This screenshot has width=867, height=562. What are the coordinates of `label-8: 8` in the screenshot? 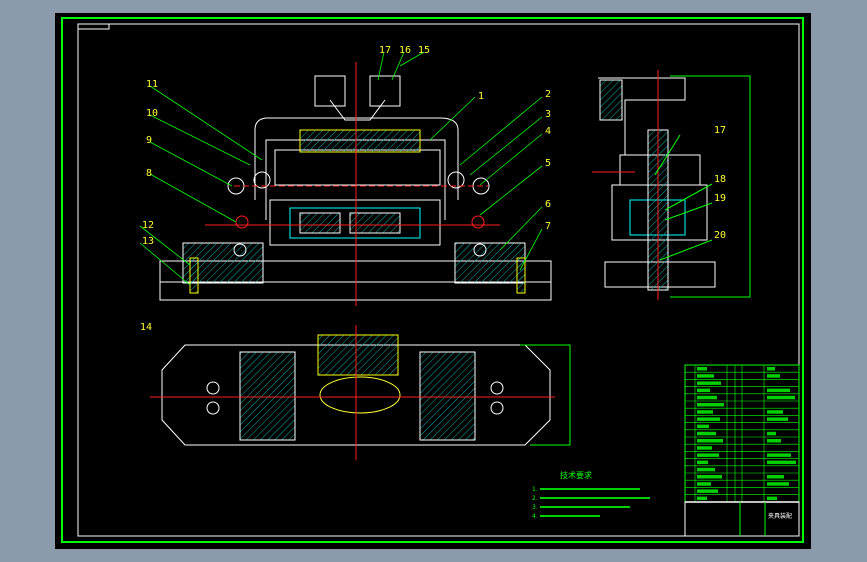 It's located at (149, 173).